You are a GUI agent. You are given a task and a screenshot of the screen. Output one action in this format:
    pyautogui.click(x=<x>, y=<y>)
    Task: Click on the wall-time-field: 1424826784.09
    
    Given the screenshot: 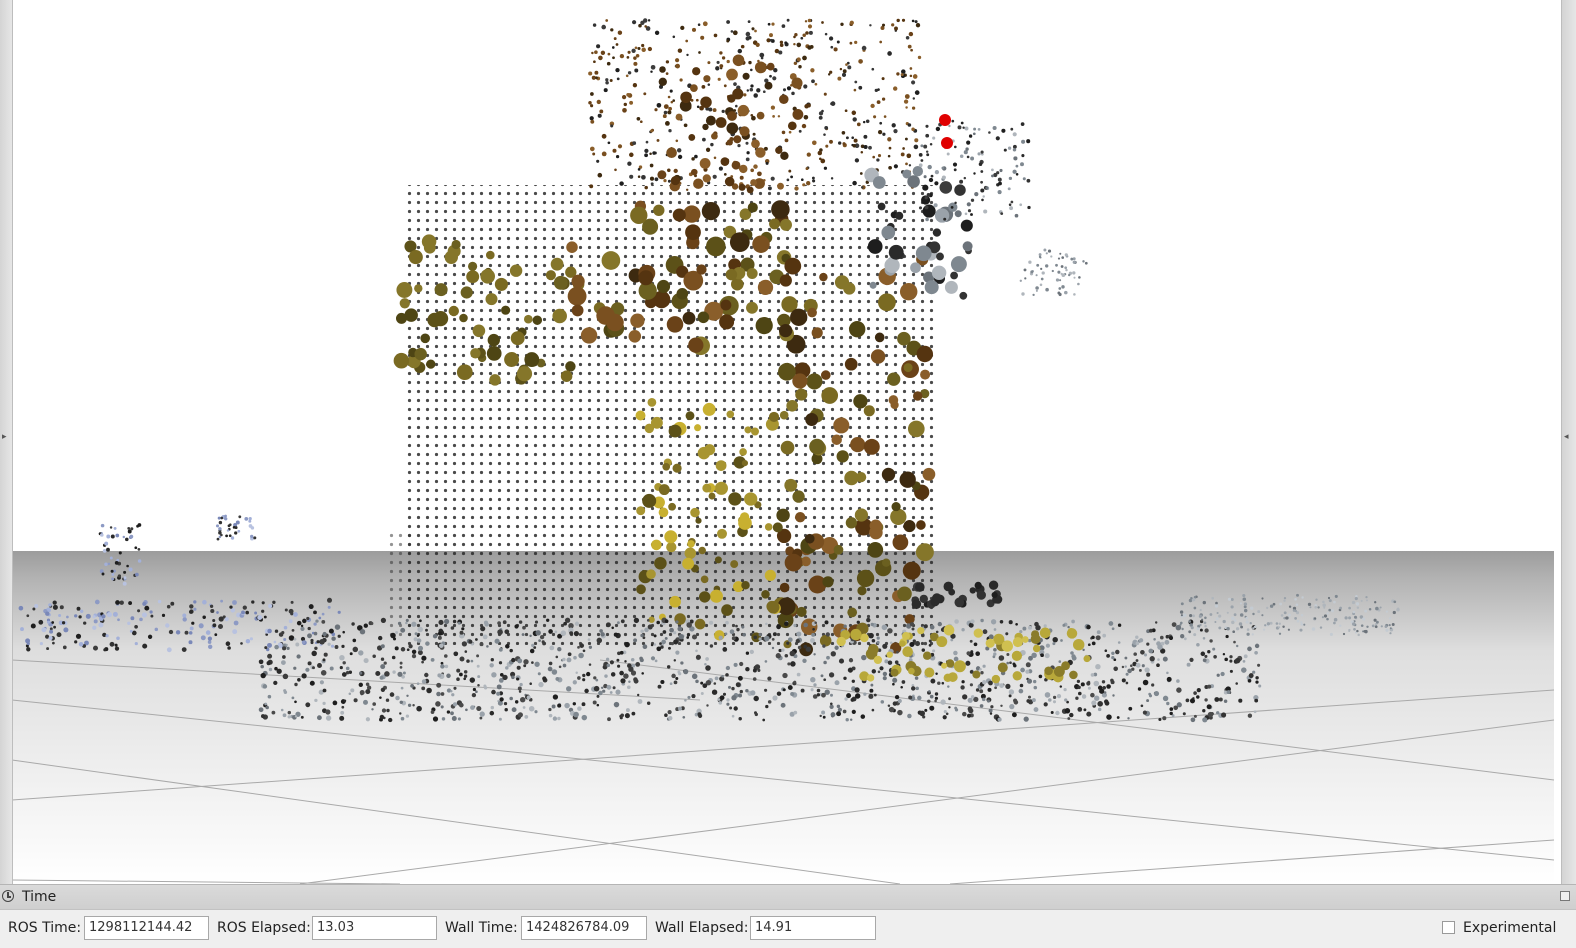 What is the action you would take?
    pyautogui.click(x=584, y=928)
    